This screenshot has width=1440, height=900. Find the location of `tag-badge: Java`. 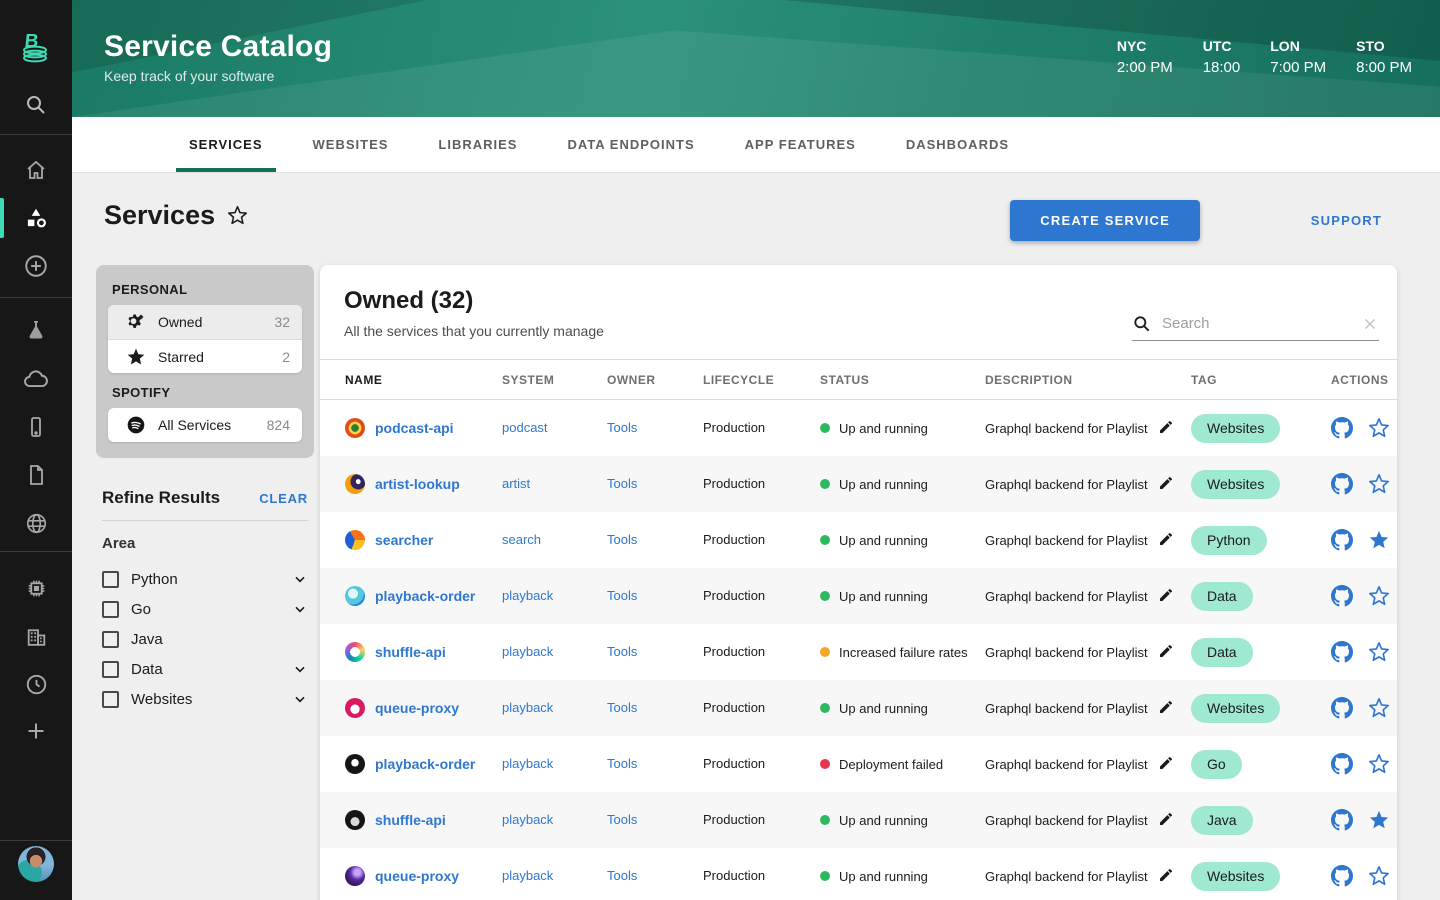

tag-badge: Java is located at coordinates (1222, 820).